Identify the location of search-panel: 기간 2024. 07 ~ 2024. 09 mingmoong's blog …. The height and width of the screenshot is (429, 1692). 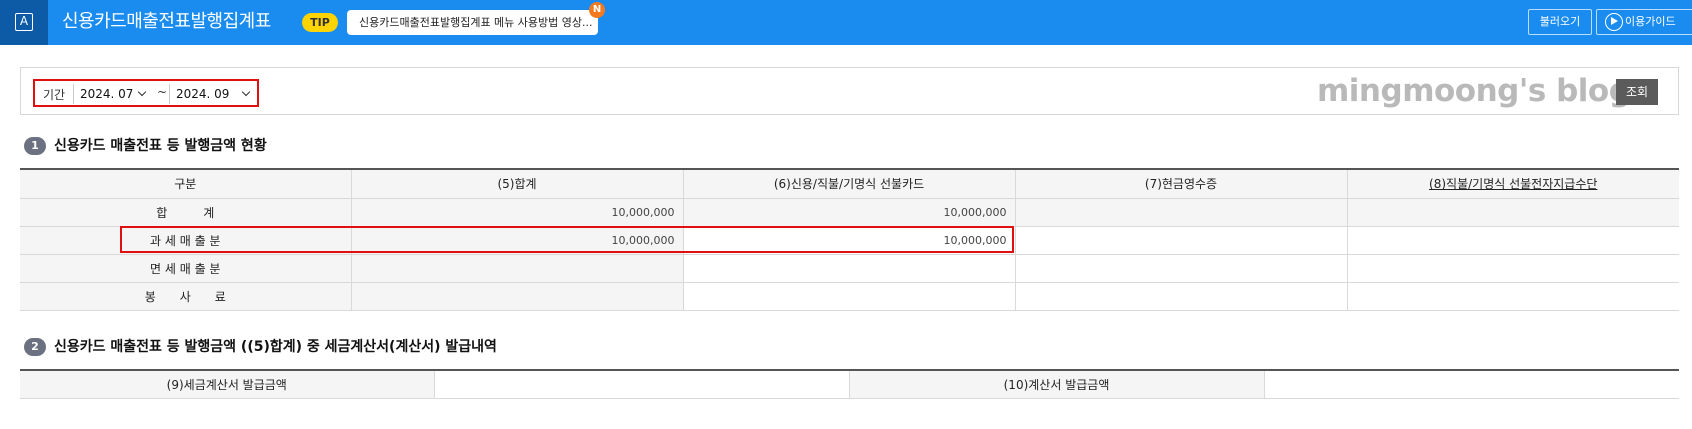
(849, 91).